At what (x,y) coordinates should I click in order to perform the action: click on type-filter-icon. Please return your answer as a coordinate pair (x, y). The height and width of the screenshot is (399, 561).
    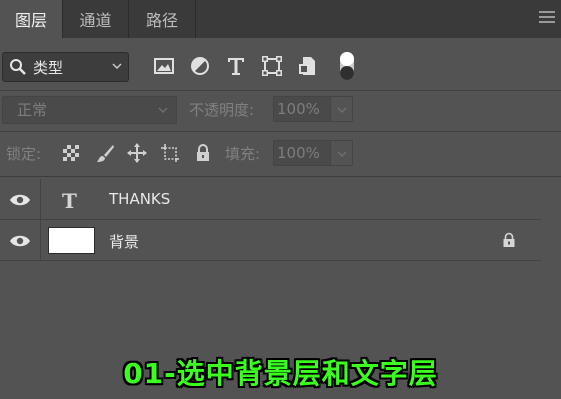
    Looking at the image, I should click on (236, 66).